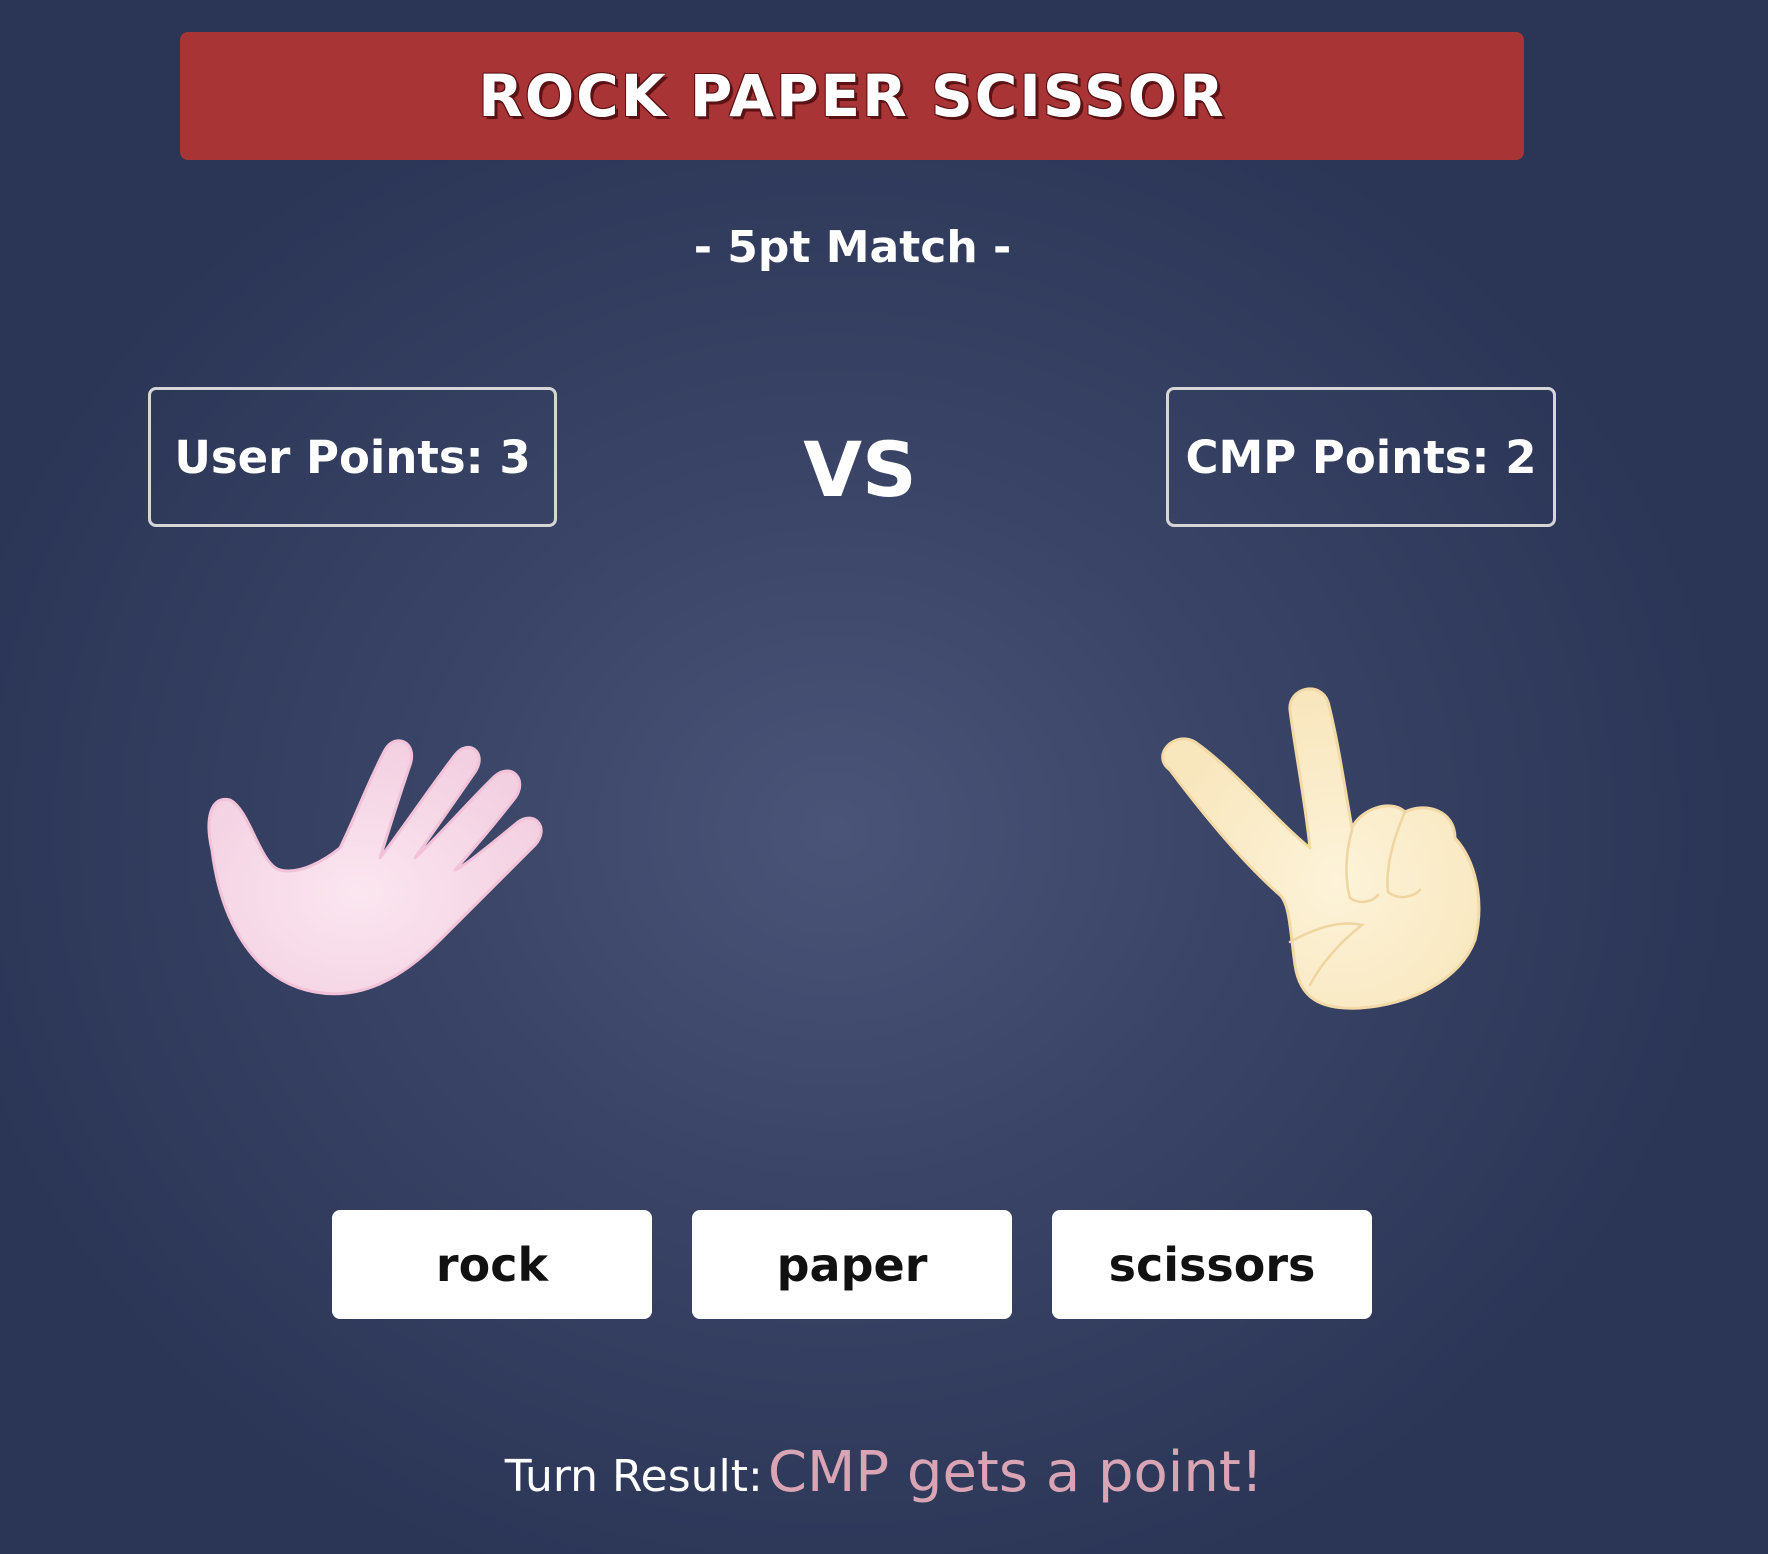 The width and height of the screenshot is (1768, 1554). Describe the element at coordinates (492, 1264) in the screenshot. I see `rock-button: rock` at that location.